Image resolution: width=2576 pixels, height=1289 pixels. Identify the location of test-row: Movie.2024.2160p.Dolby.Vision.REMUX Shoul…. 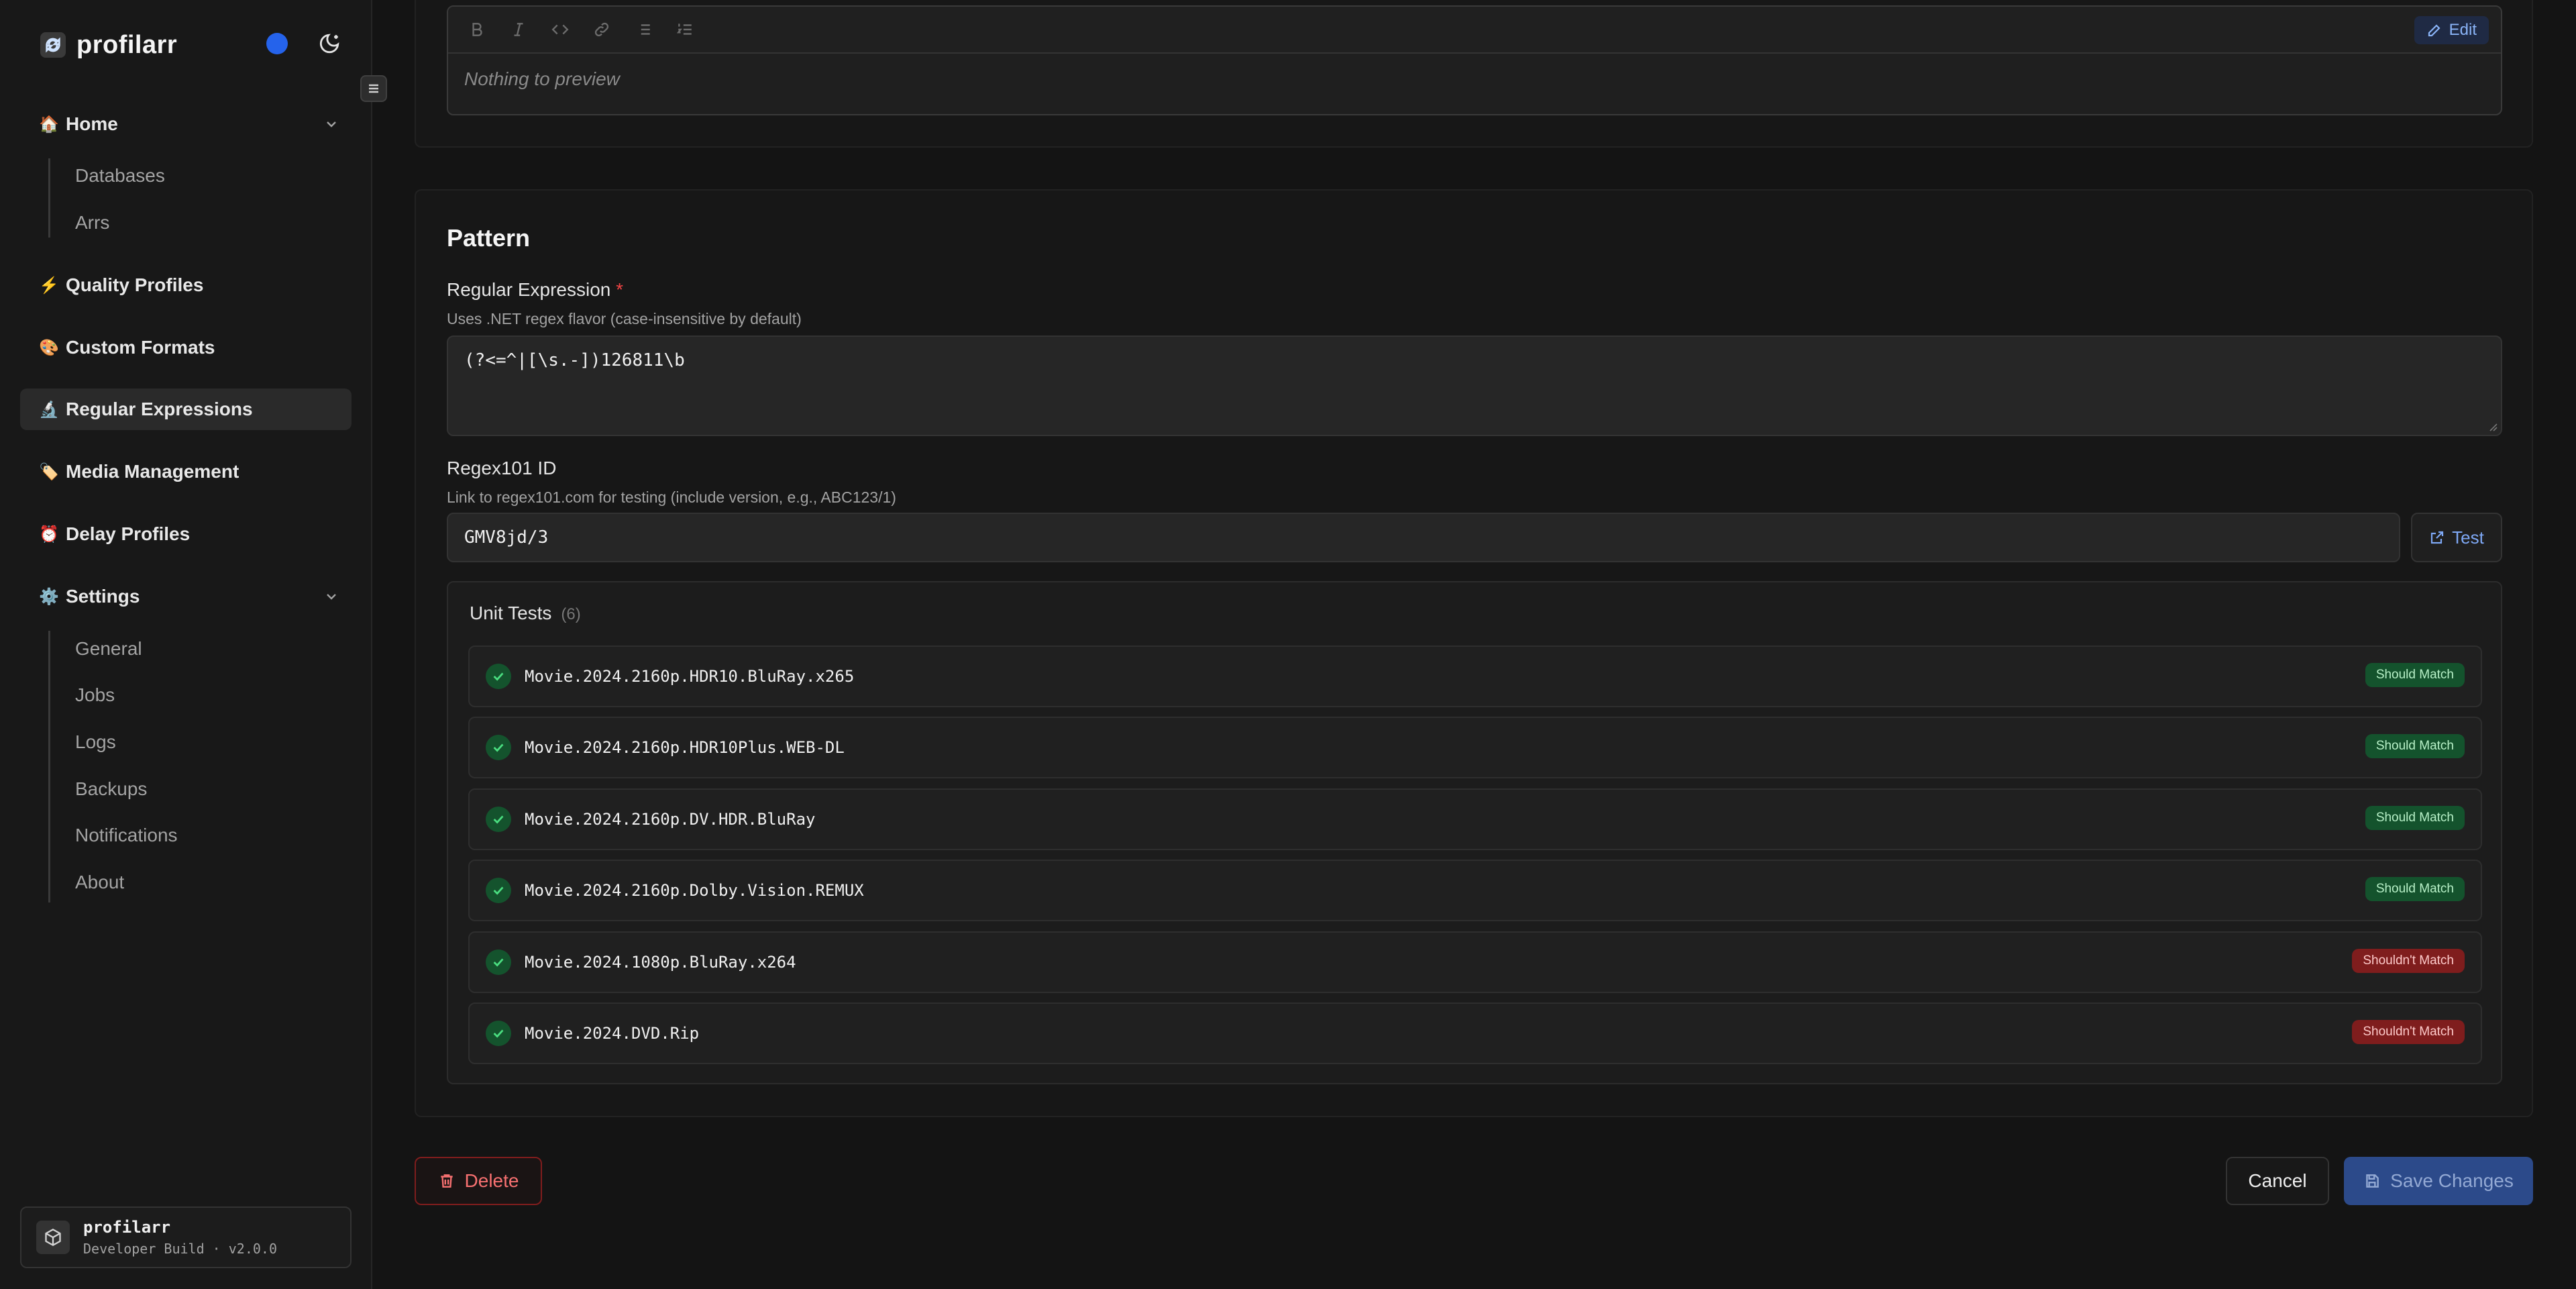
(1475, 890).